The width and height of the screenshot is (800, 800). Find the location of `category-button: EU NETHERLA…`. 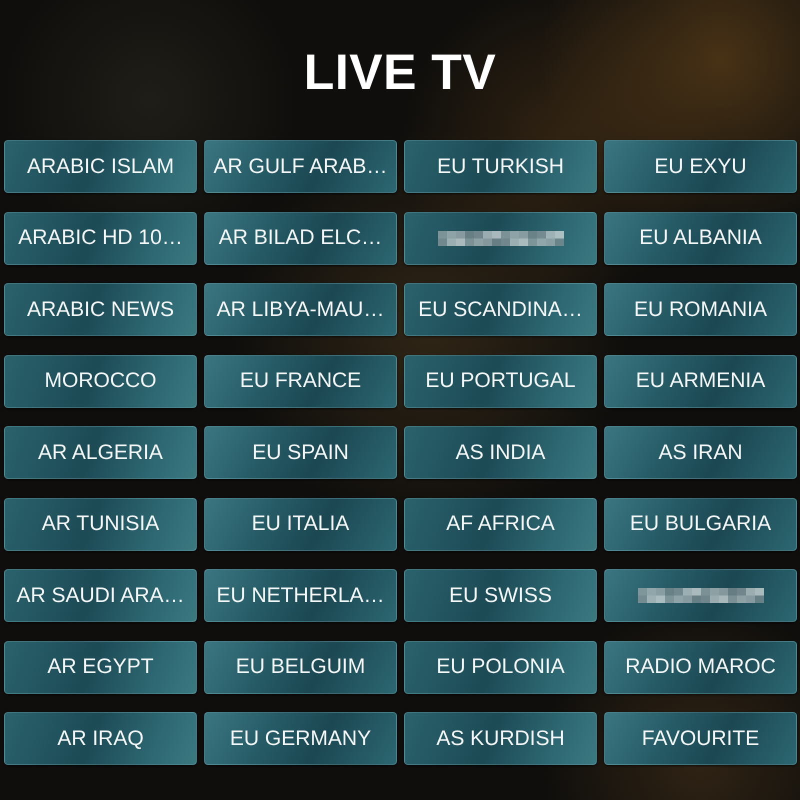

category-button: EU NETHERLA… is located at coordinates (300, 595).